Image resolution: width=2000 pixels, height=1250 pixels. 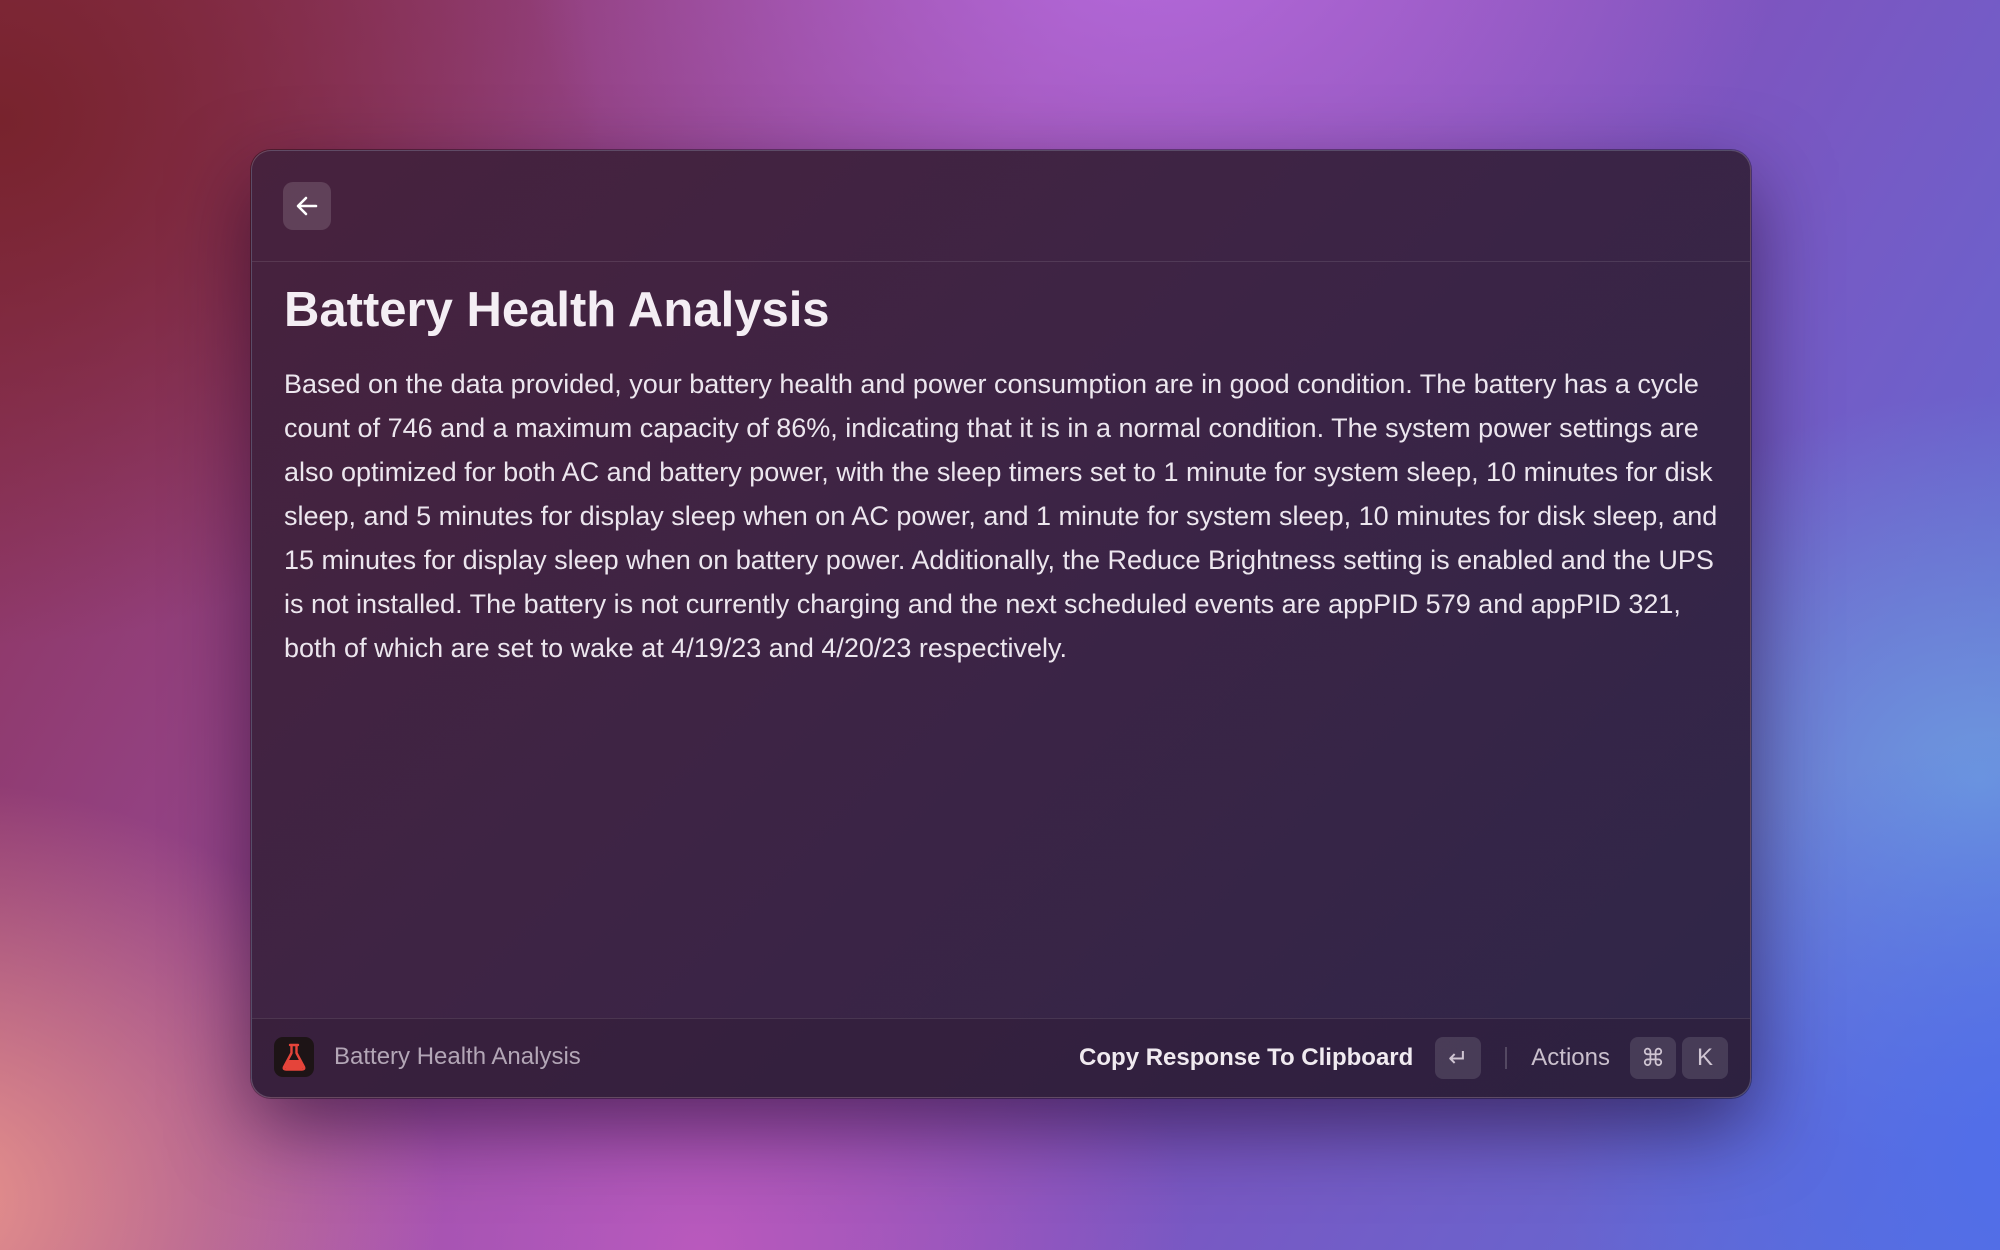 I want to click on command-title: Battery Health Analysis, so click(x=457, y=1056).